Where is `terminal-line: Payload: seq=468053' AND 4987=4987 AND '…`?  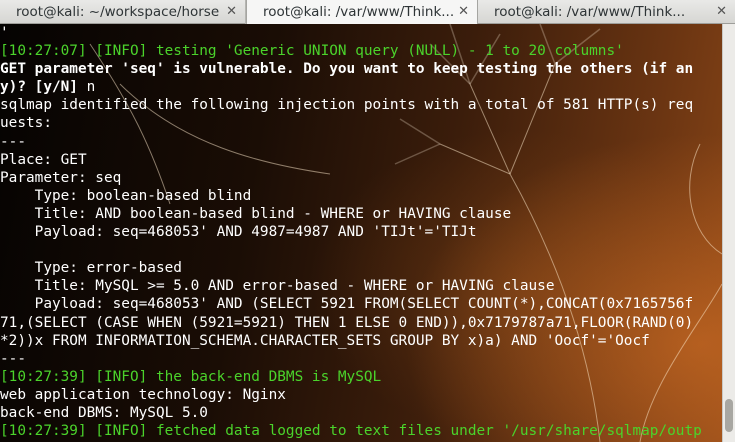 terminal-line: Payload: seq=468053' AND 4987=4987 AND '… is located at coordinates (238, 232).